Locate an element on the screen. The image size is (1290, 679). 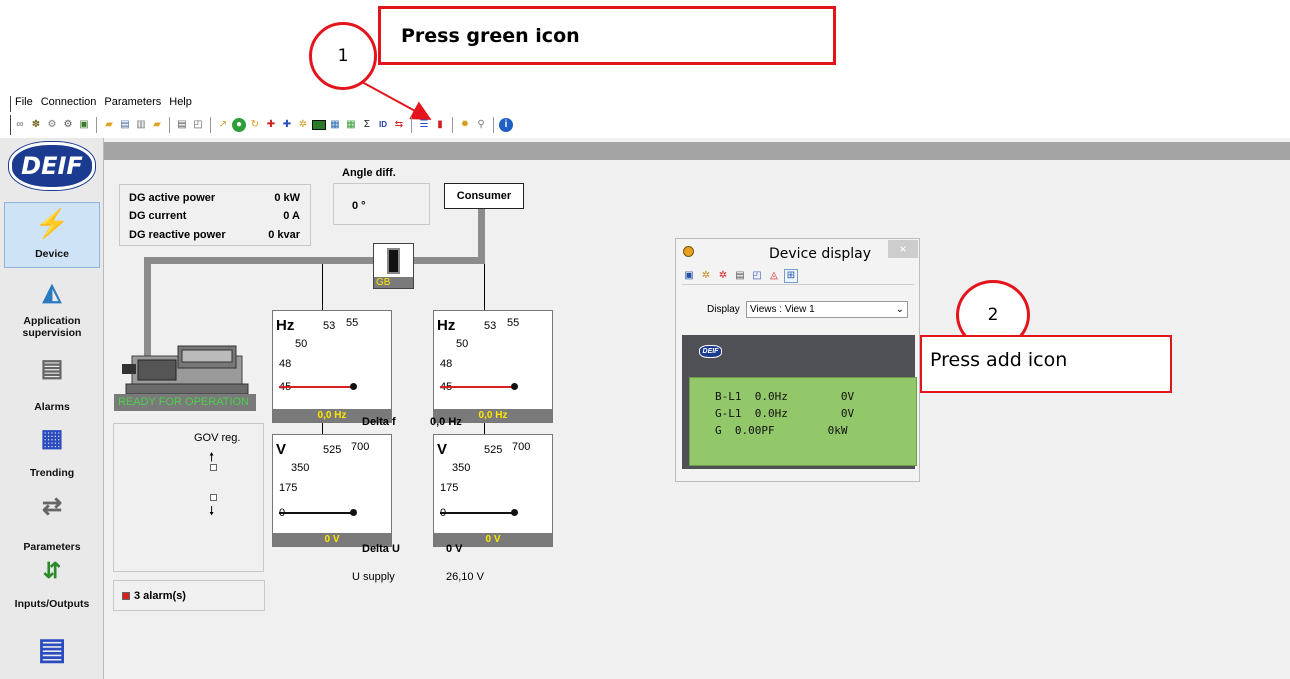
list-icon: ☰ is located at coordinates (424, 125).